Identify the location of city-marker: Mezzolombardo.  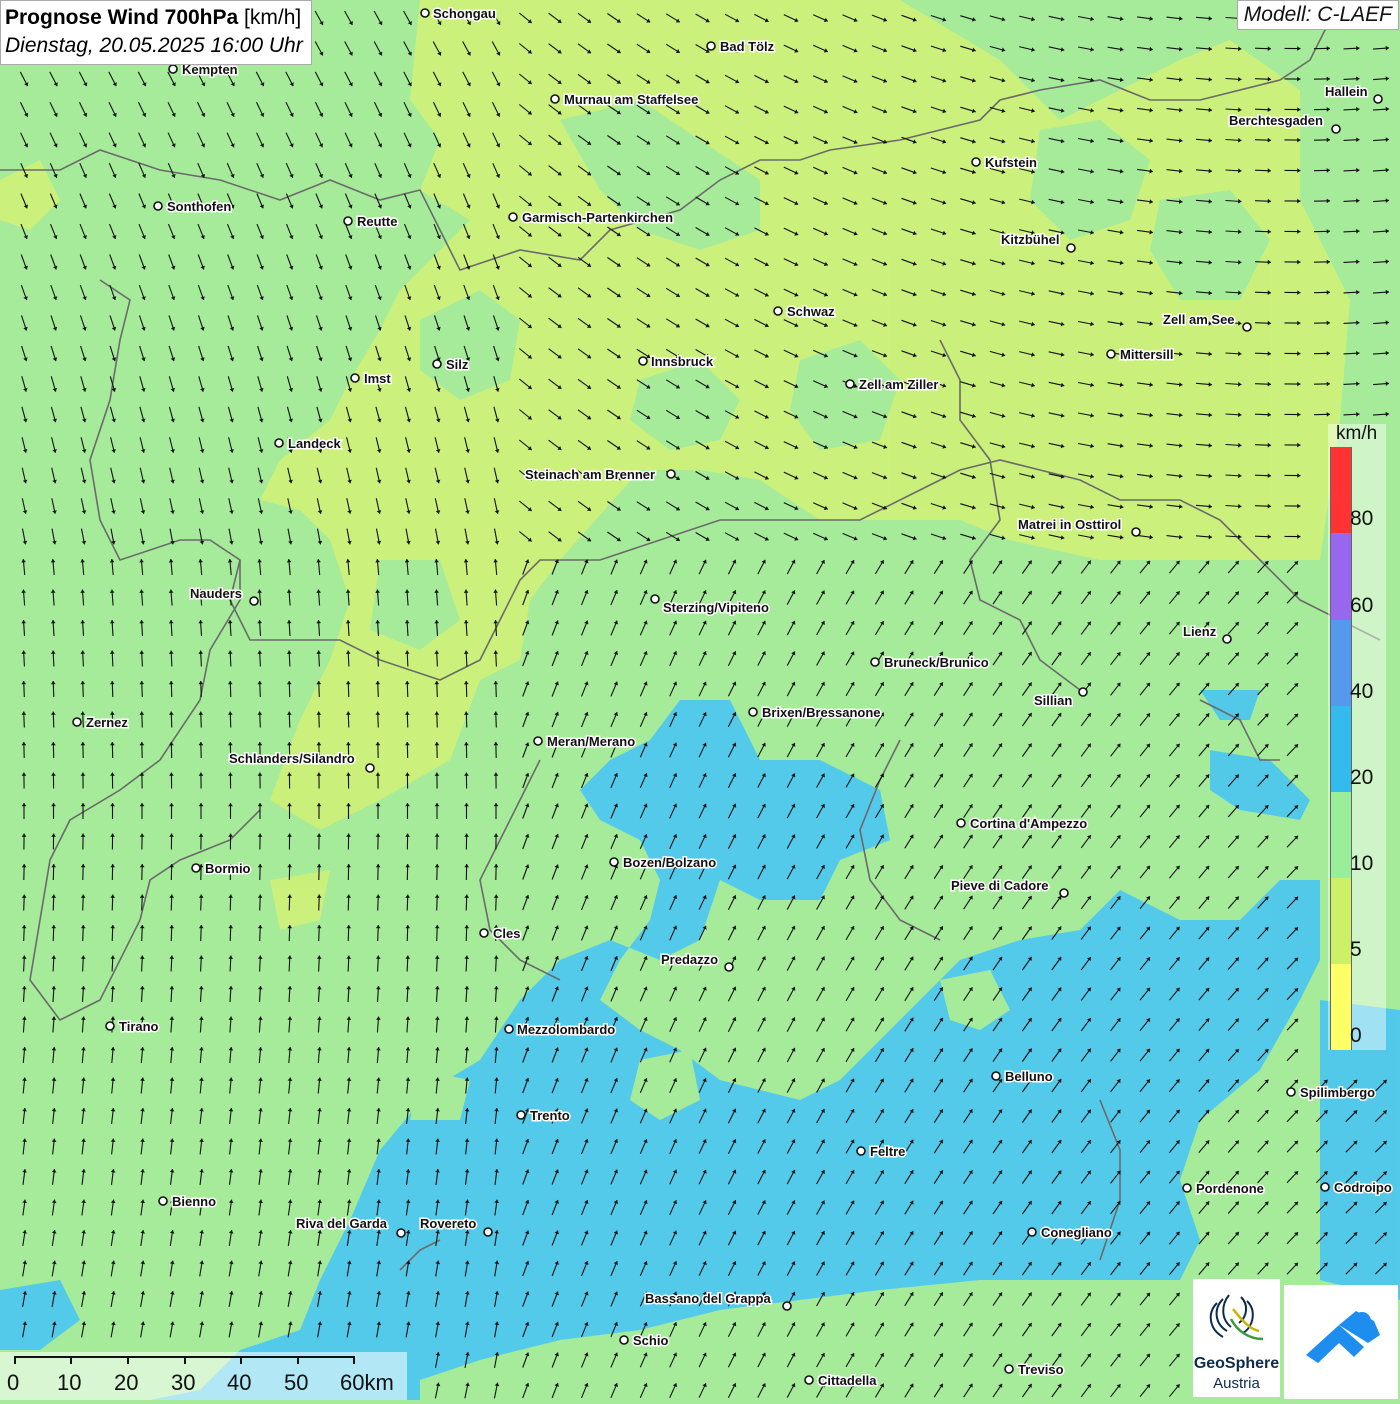
(560, 1029).